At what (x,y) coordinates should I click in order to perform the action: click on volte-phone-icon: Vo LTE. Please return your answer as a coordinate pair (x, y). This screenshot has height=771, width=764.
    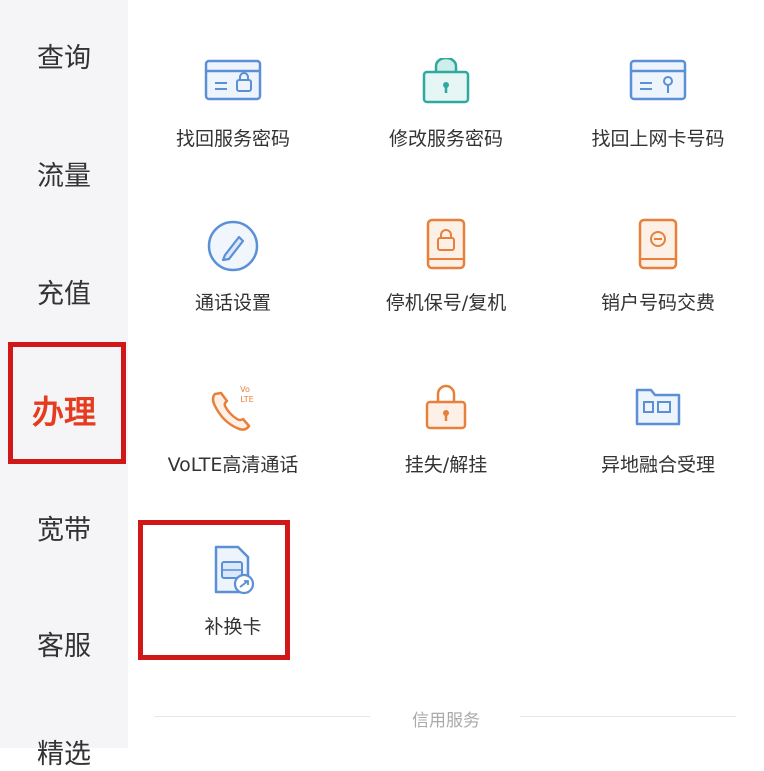
    Looking at the image, I should click on (232, 408).